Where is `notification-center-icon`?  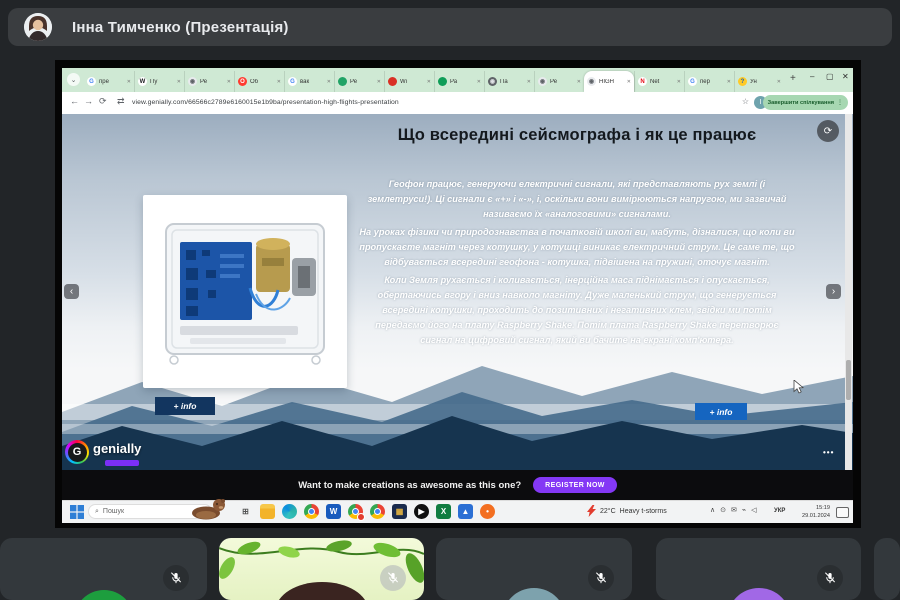 notification-center-icon is located at coordinates (842, 512).